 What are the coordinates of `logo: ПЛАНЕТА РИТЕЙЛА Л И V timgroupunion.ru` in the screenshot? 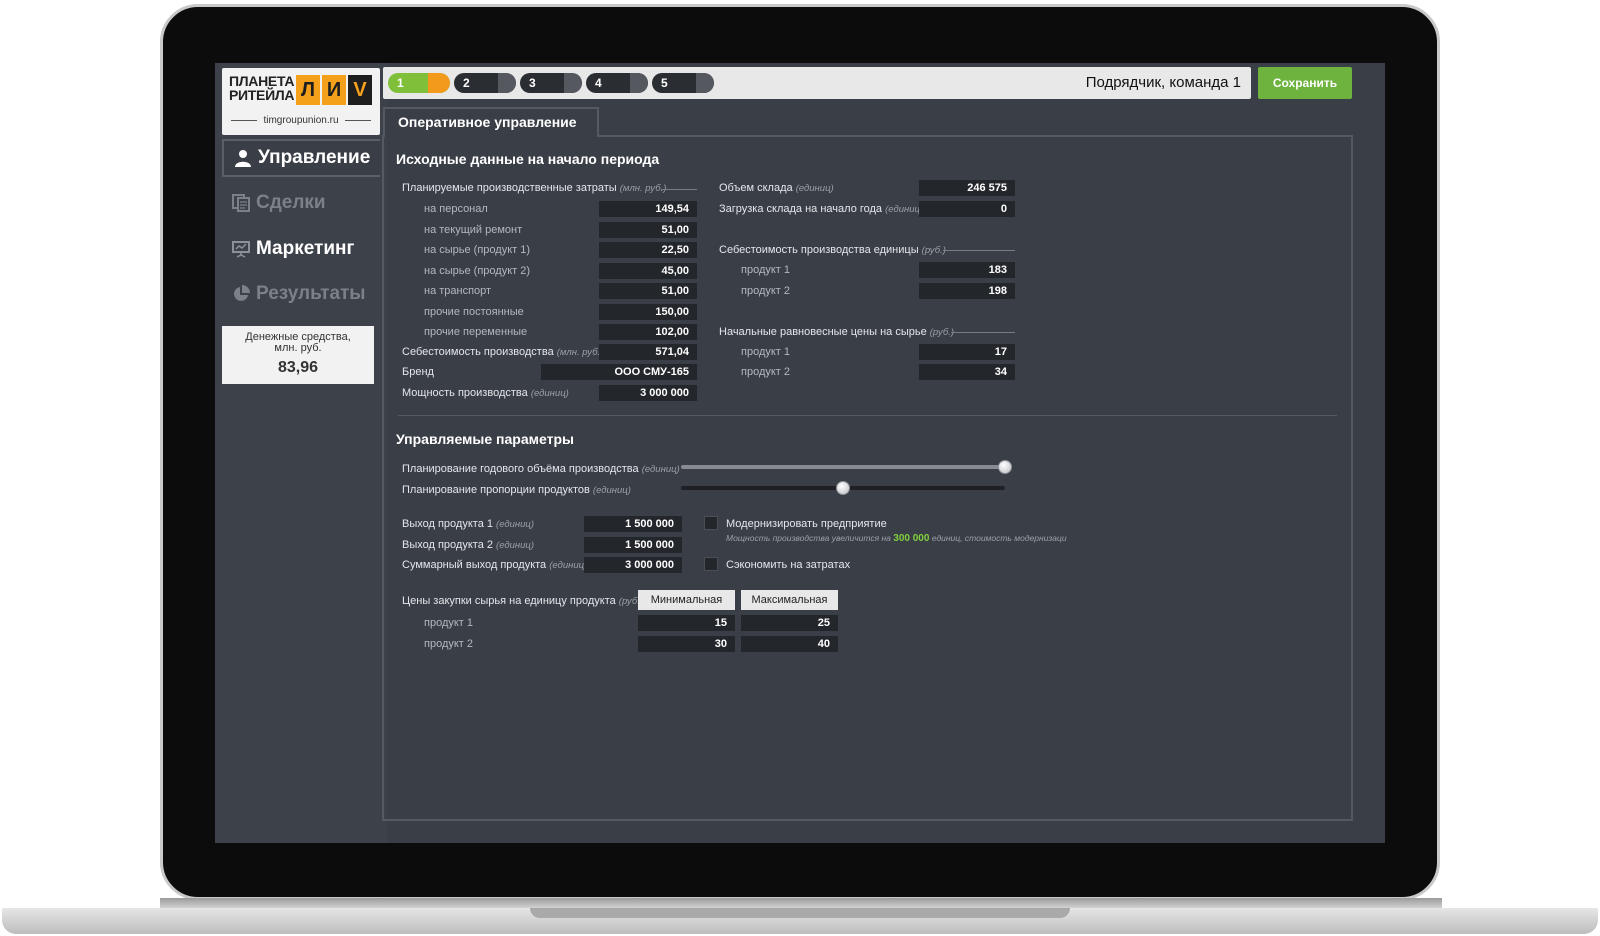 It's located at (301, 101).